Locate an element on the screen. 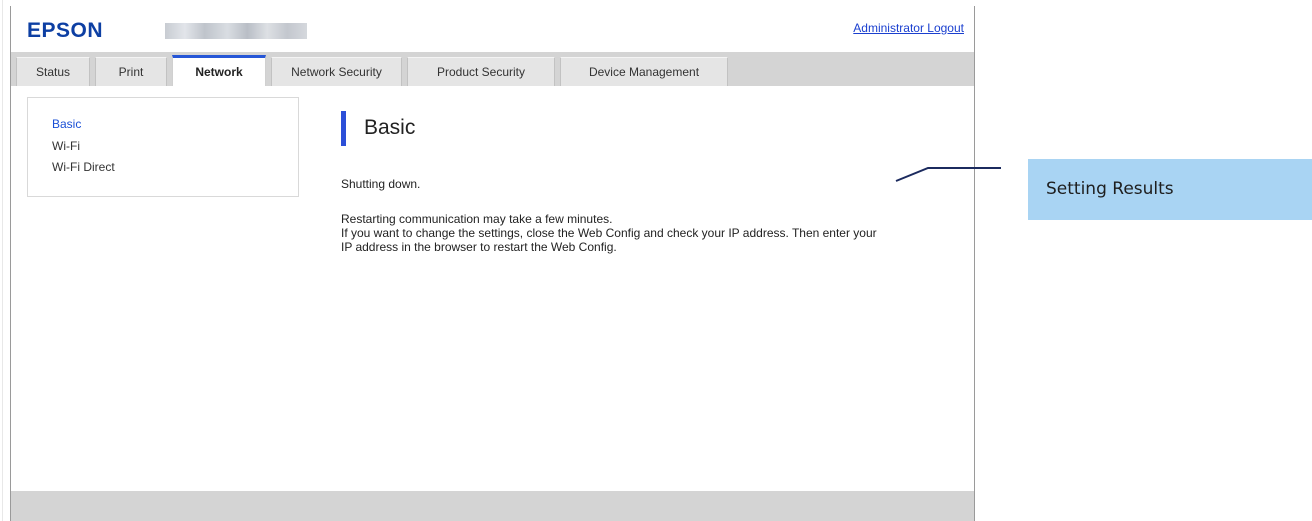 The width and height of the screenshot is (1312, 521). tab-network-security: Network Security is located at coordinates (336, 71).